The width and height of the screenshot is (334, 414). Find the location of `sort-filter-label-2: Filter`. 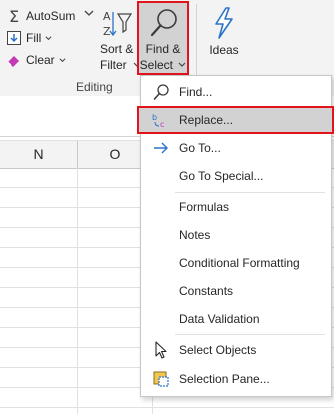

sort-filter-label-2: Filter is located at coordinates (120, 65).